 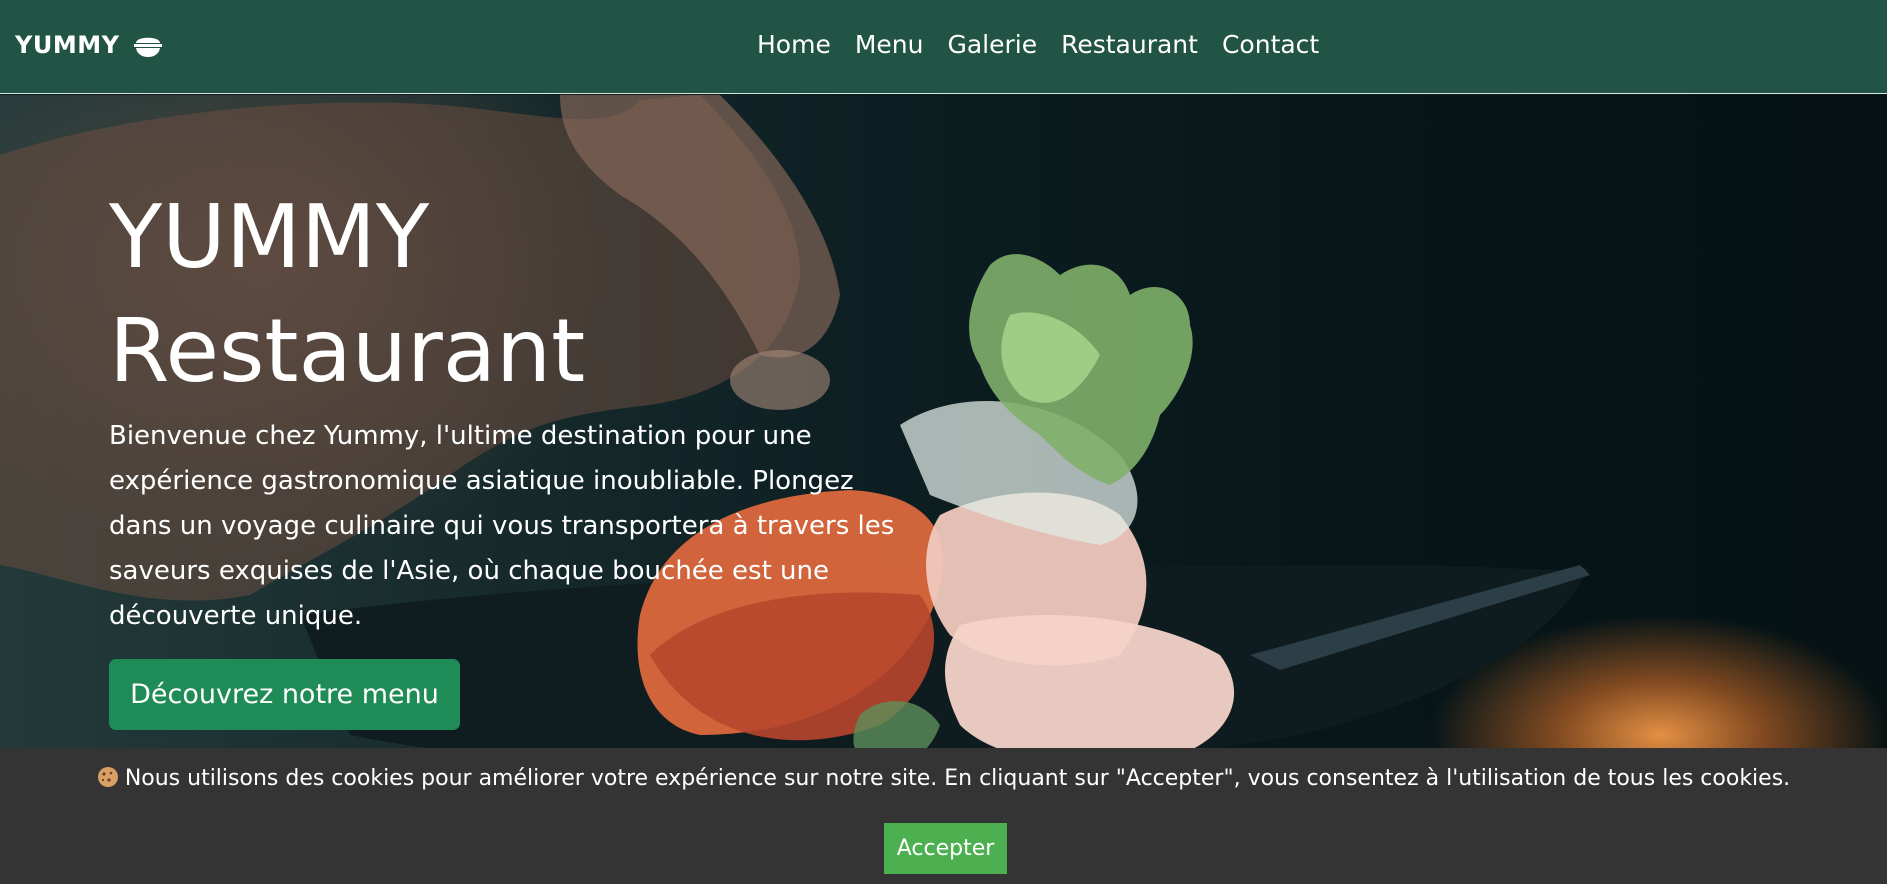 What do you see at coordinates (794, 44) in the screenshot?
I see `nav-link-home: Home` at bounding box center [794, 44].